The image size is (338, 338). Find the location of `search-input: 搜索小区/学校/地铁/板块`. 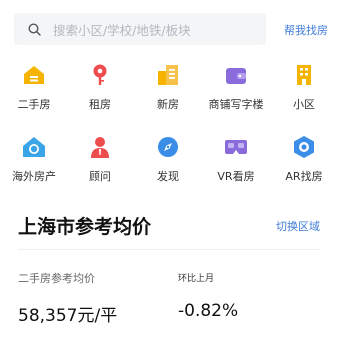

search-input: 搜索小区/学校/地铁/板块 is located at coordinates (140, 29).